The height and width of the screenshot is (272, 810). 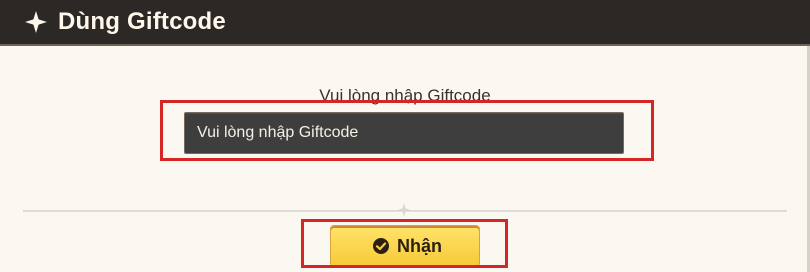 I want to click on sparkle-star-icon, so click(x=36, y=22).